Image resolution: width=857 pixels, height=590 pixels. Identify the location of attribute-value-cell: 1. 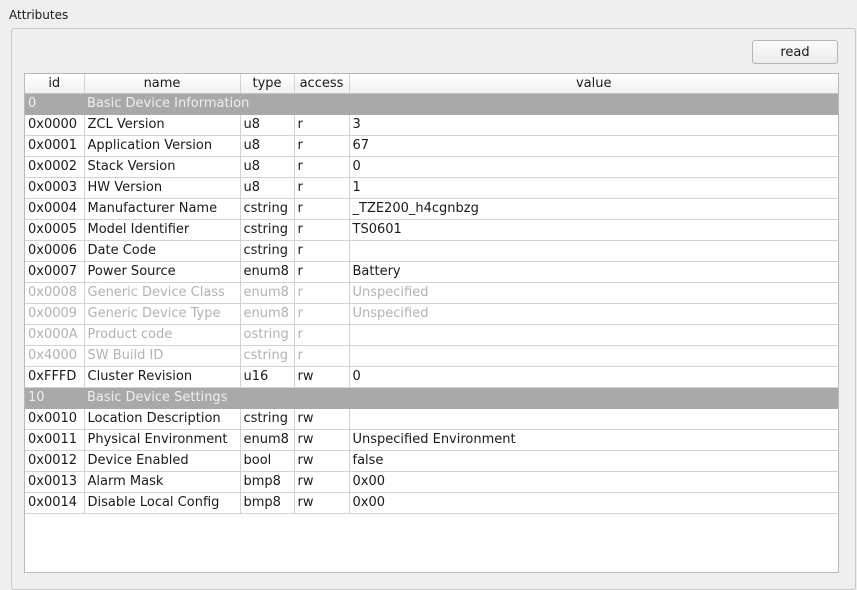
(593, 188).